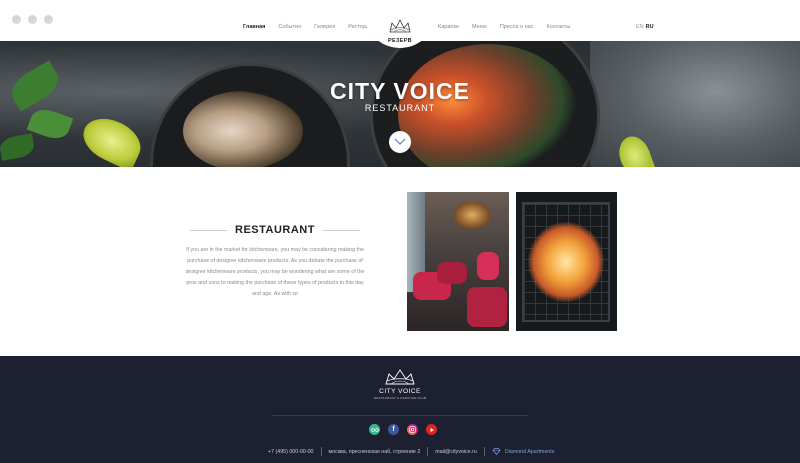 The height and width of the screenshot is (463, 800). Describe the element at coordinates (496, 451) in the screenshot. I see `diamond-icon` at that location.